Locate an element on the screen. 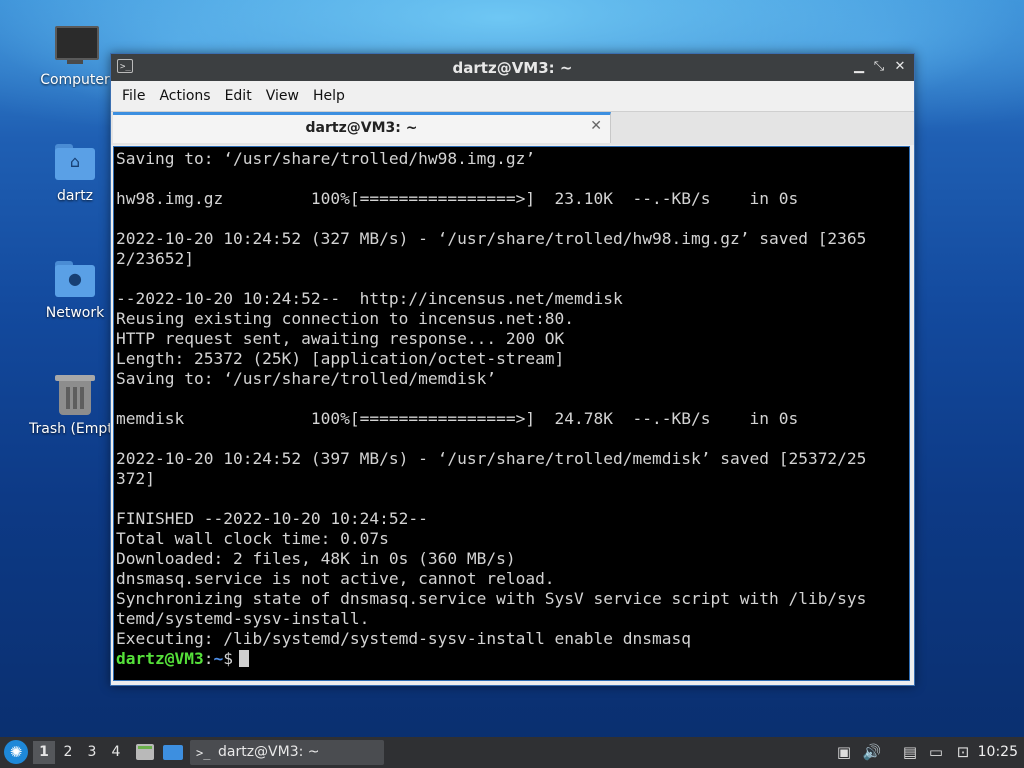 This screenshot has height=768, width=1024. clock: 10:25 is located at coordinates (998, 752).